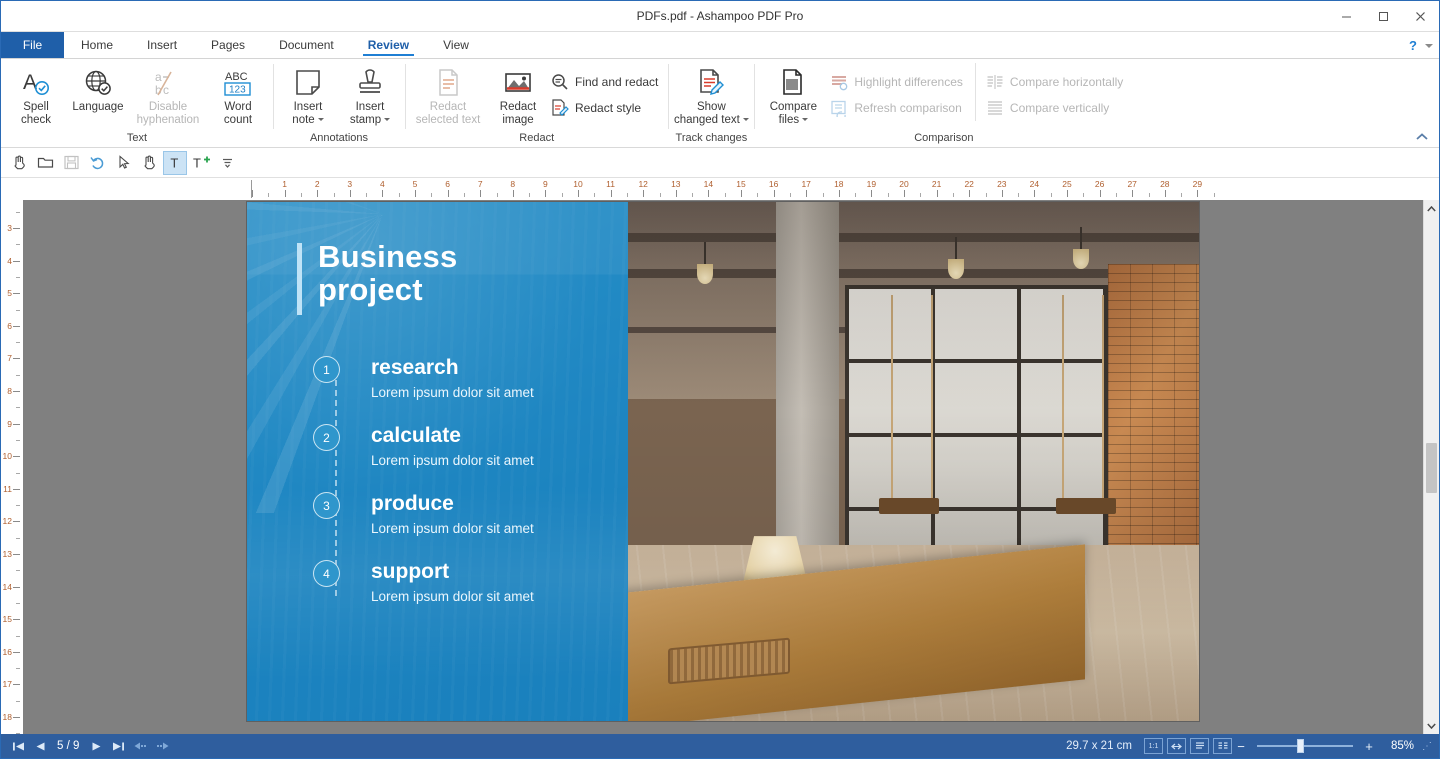  I want to click on insert-note-button: Insert note, so click(308, 95).